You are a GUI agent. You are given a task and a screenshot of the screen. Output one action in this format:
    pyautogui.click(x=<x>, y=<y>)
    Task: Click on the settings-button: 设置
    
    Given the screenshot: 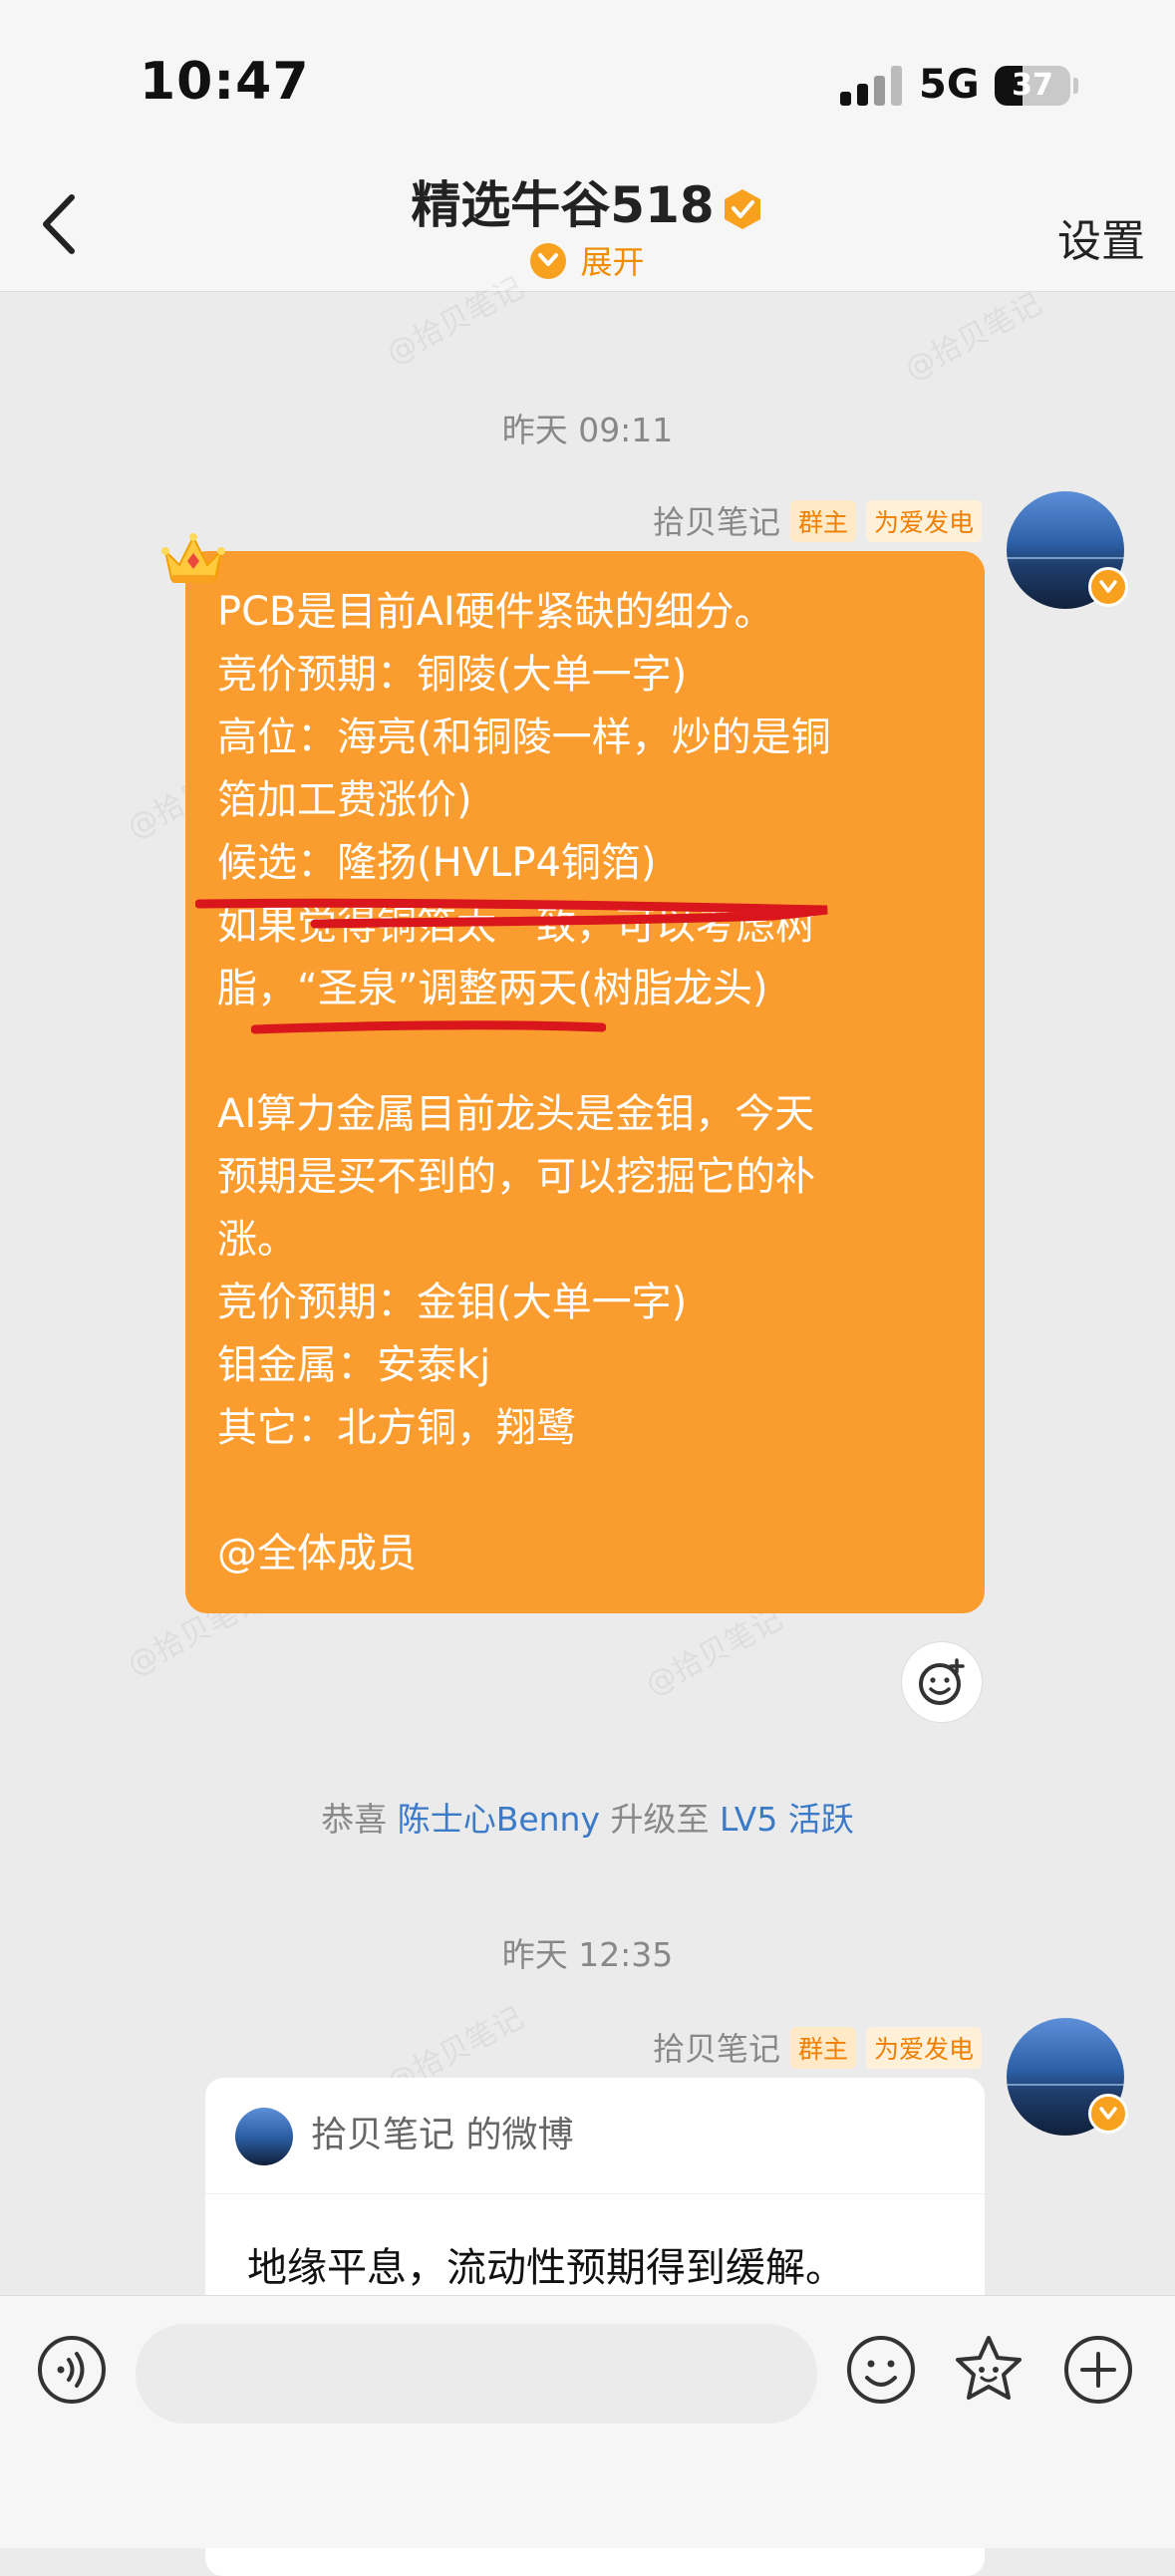 What is the action you would take?
    pyautogui.click(x=1101, y=237)
    